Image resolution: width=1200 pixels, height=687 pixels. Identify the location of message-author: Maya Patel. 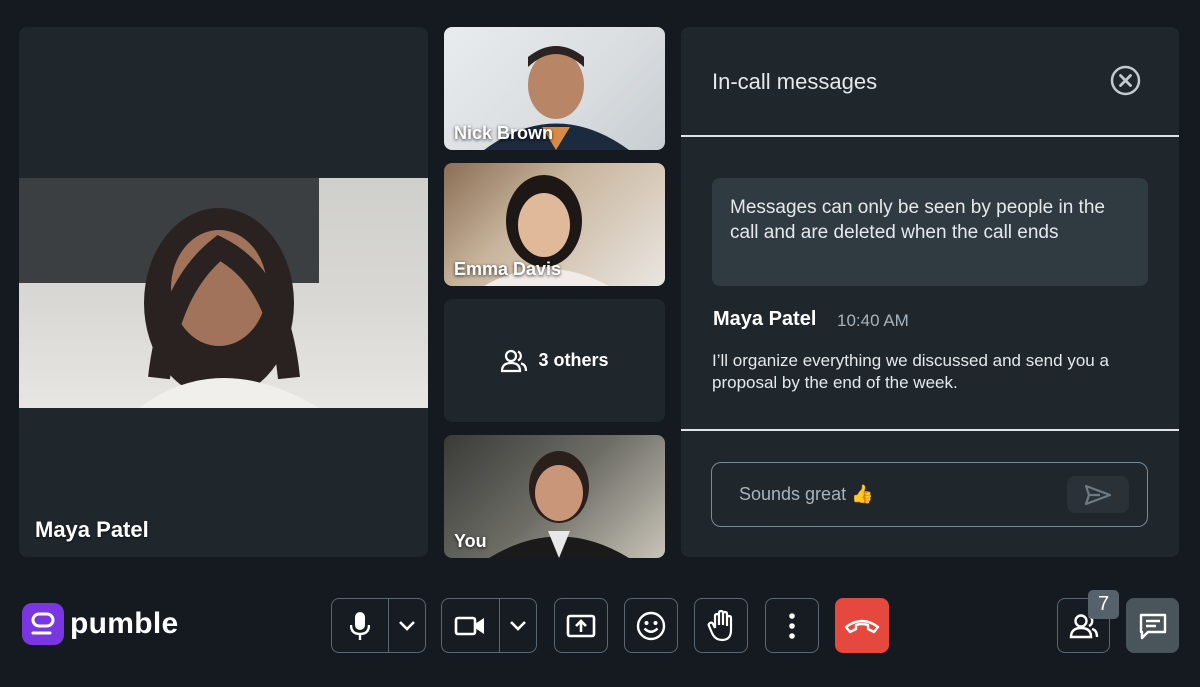
(765, 319).